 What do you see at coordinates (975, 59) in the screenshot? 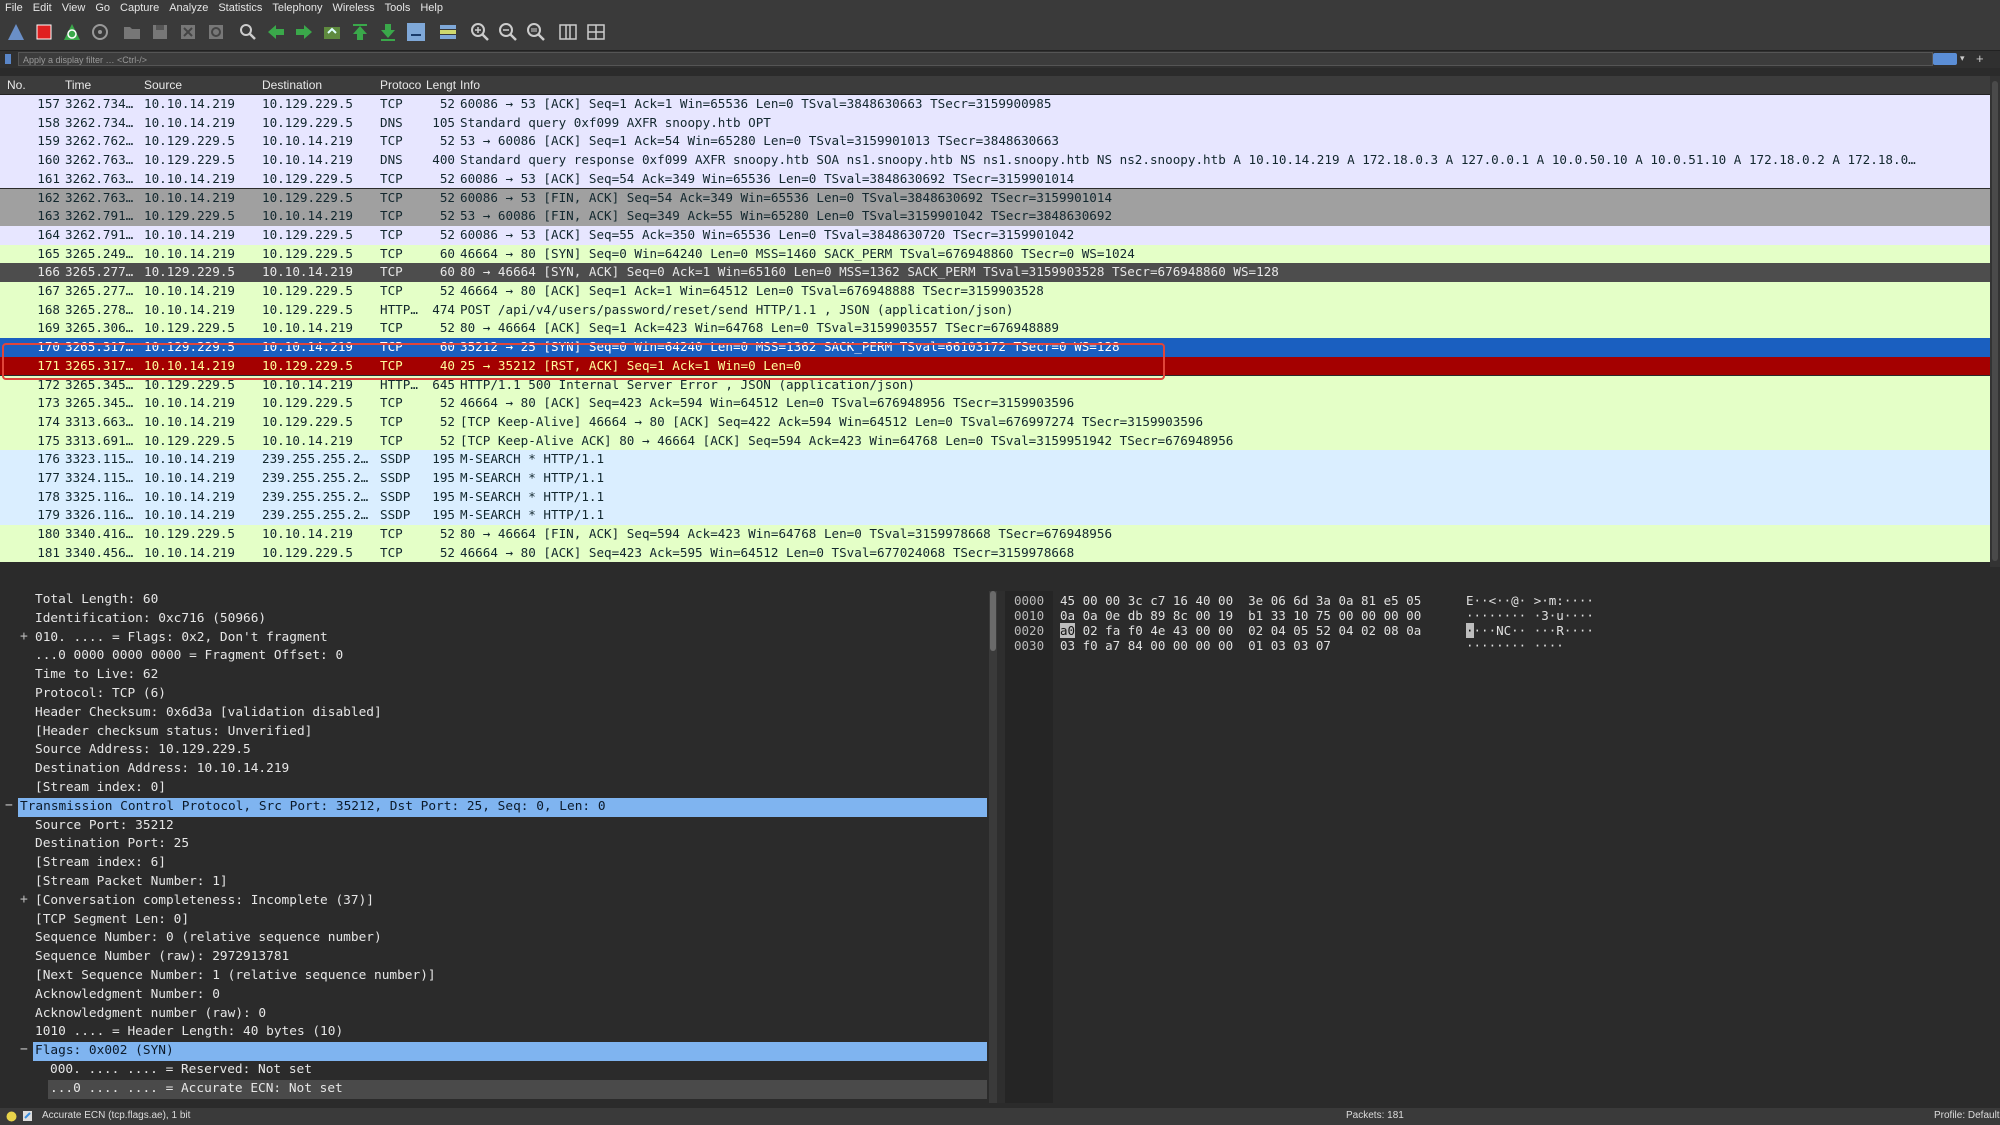
I see `display-filter-input: Apply a display filter … <Ctrl-/>` at bounding box center [975, 59].